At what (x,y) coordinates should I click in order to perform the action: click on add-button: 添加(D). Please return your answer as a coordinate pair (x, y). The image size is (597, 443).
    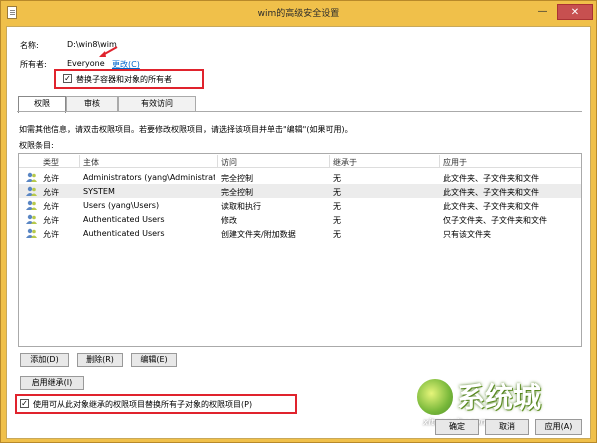
    Looking at the image, I should click on (44, 360).